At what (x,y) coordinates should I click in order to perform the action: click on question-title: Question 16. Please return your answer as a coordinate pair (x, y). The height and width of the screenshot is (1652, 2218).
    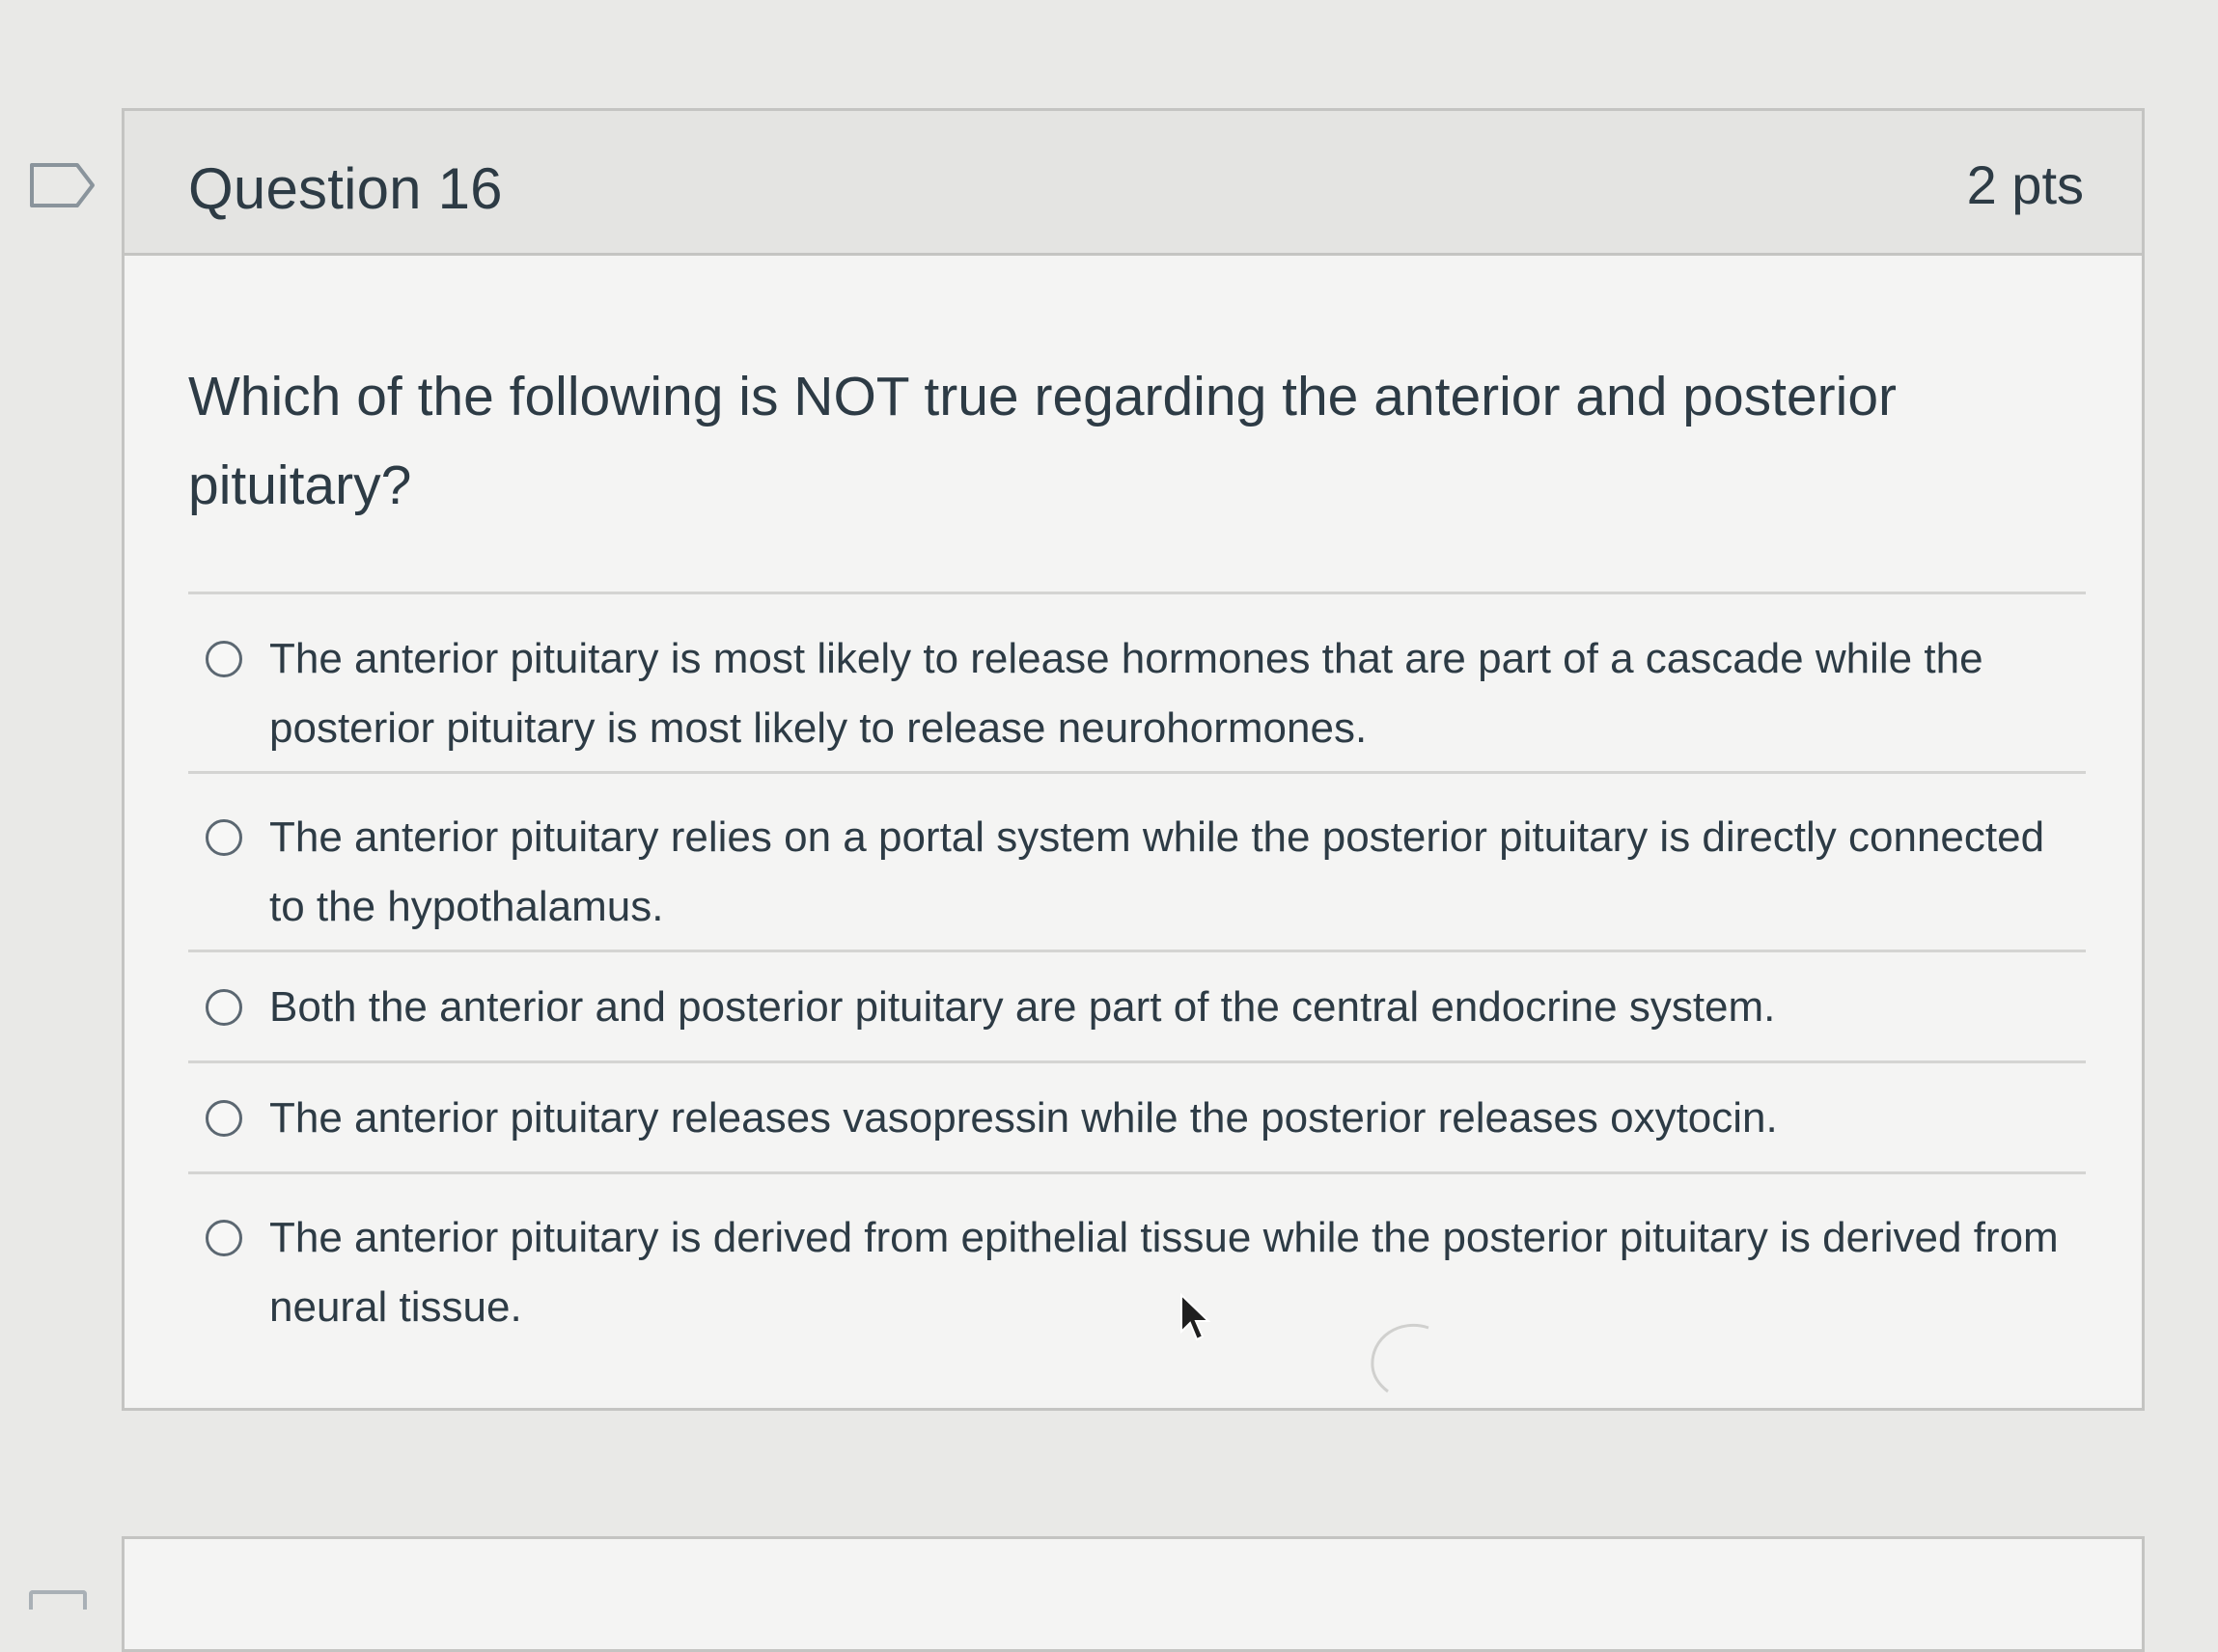
    Looking at the image, I should click on (345, 188).